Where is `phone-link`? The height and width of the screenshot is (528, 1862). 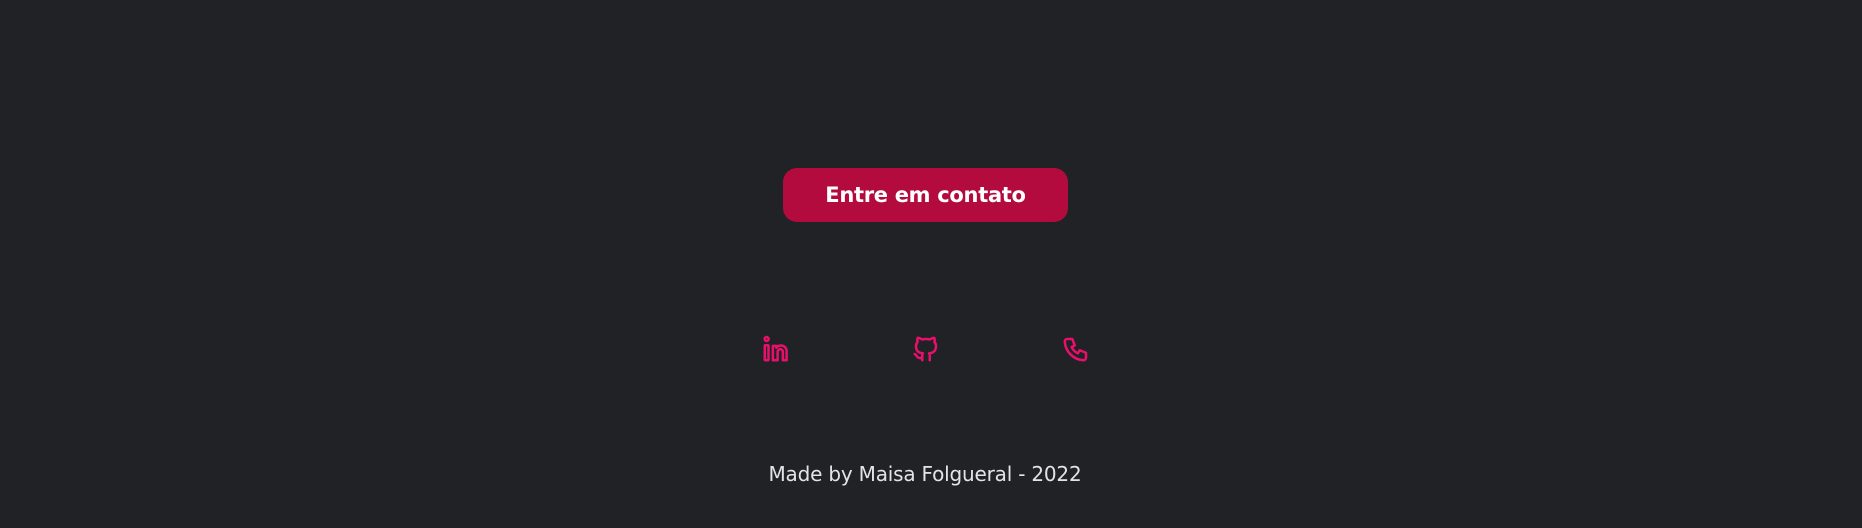
phone-link is located at coordinates (1076, 349).